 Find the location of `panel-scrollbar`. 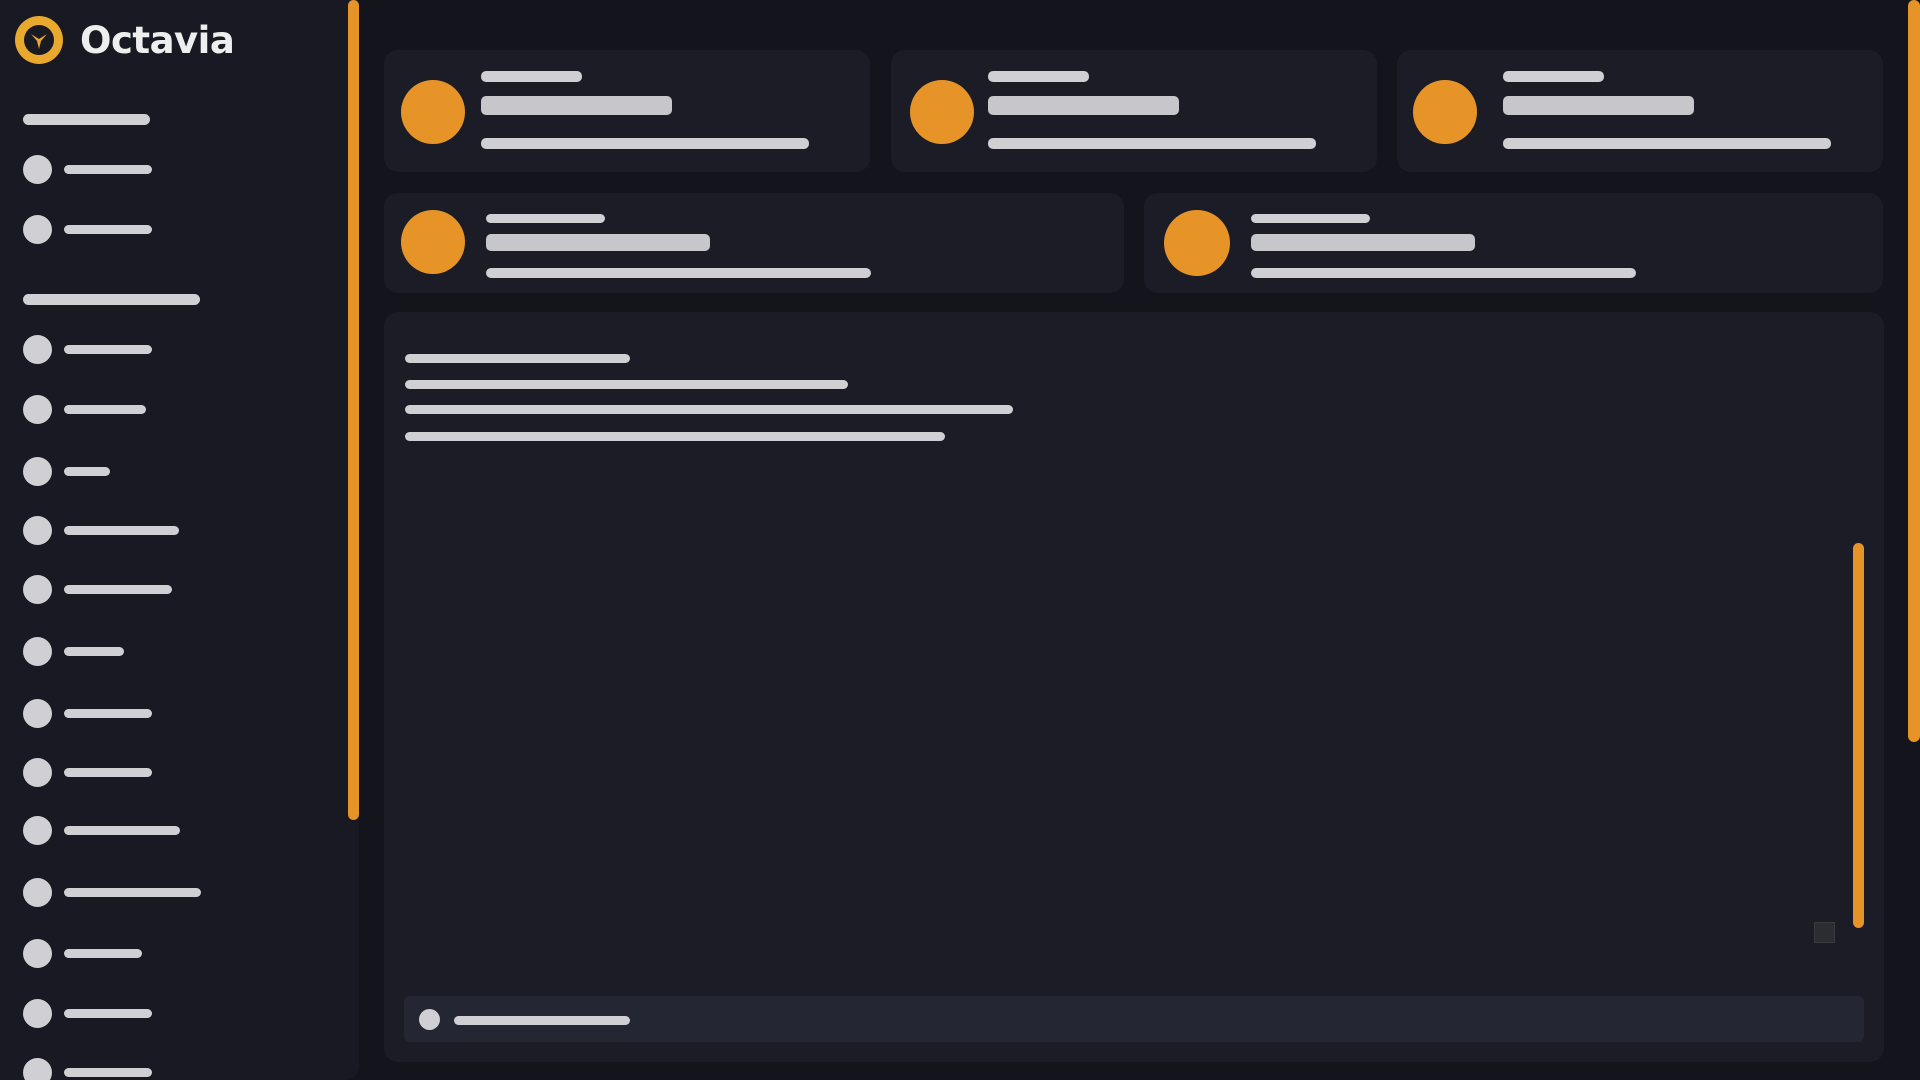

panel-scrollbar is located at coordinates (1858, 735).